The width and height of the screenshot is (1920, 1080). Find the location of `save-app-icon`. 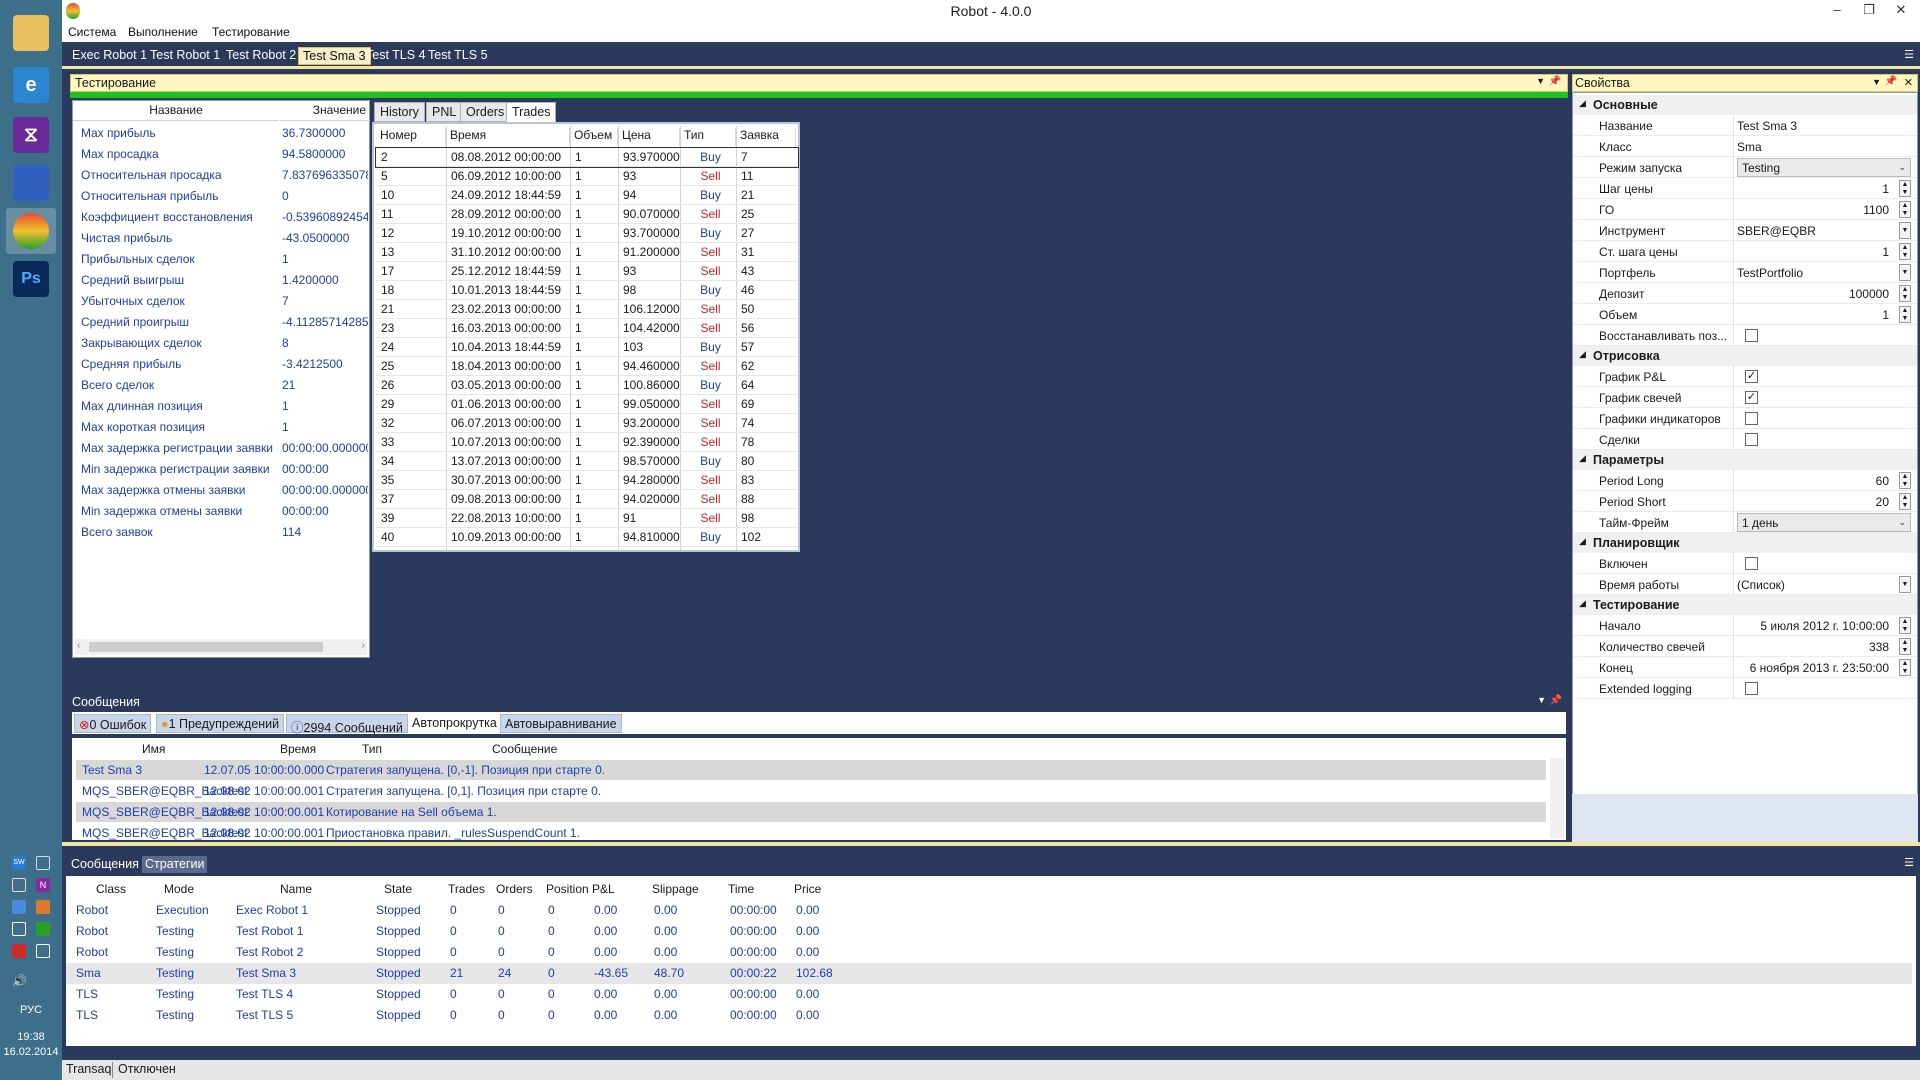

save-app-icon is located at coordinates (31, 183).